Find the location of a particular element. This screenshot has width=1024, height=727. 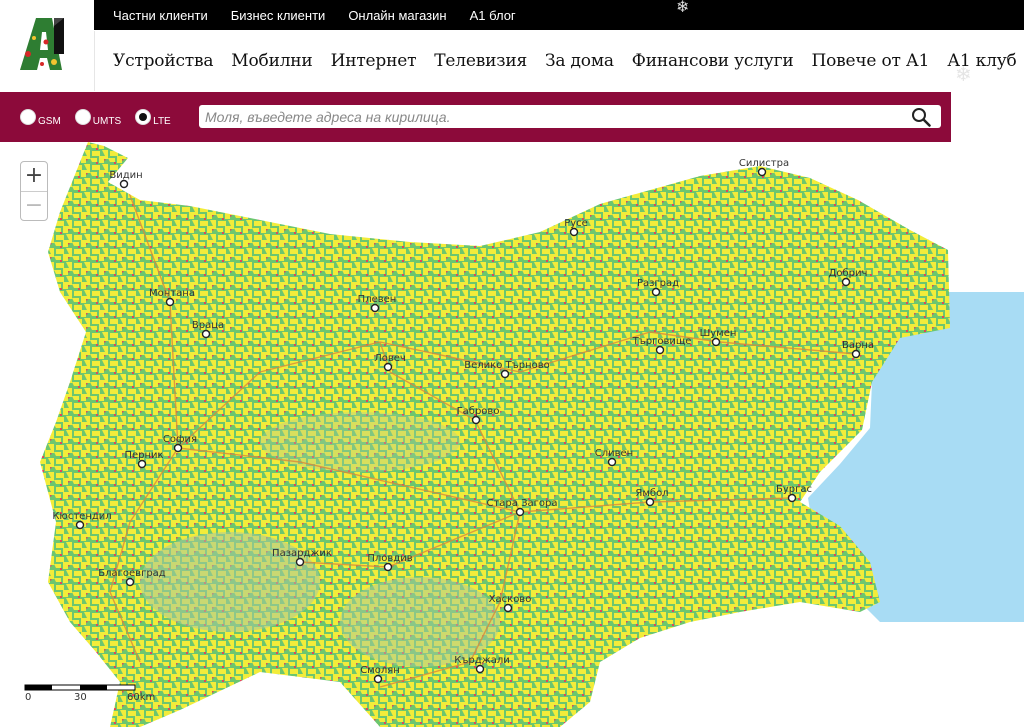

address-search is located at coordinates (570, 116).